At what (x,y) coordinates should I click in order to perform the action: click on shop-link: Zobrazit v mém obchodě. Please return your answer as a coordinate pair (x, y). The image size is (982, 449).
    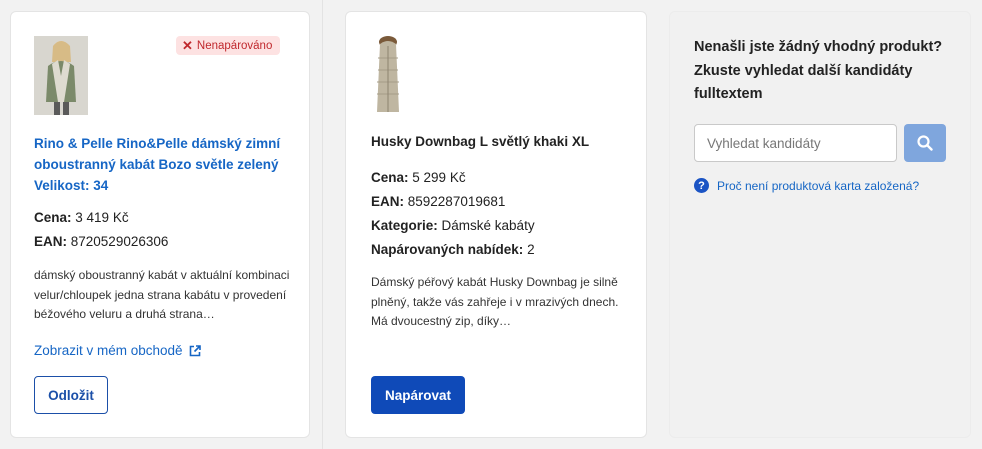
    Looking at the image, I should click on (117, 350).